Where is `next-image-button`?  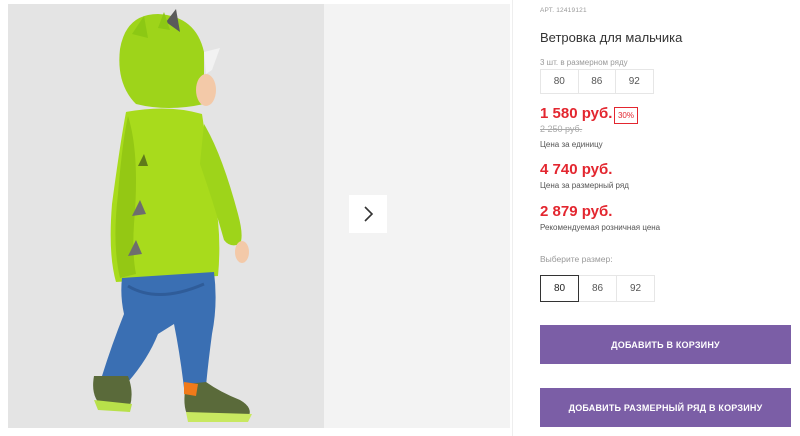
next-image-button is located at coordinates (368, 214).